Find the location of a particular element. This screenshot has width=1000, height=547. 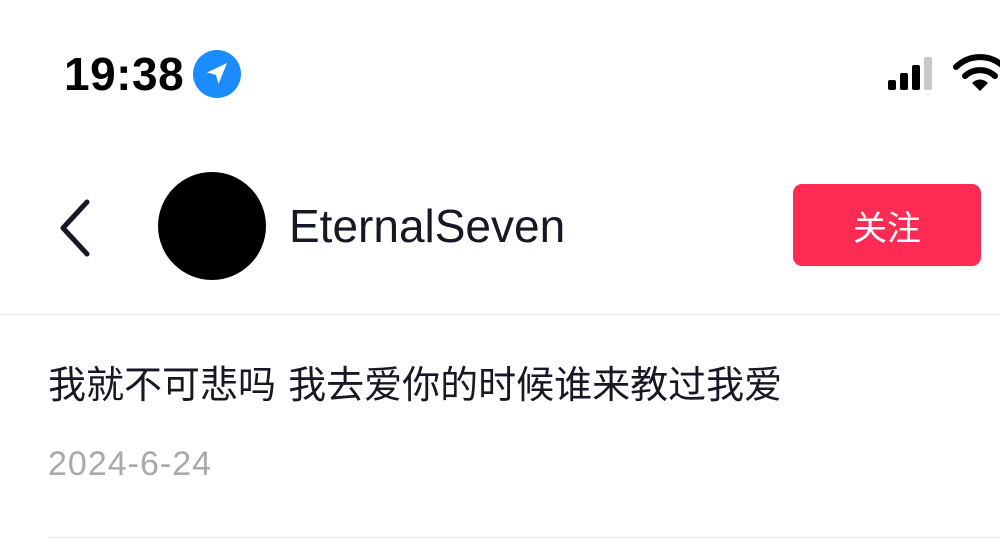

post-date: 2024-6-24 is located at coordinates (130, 464).